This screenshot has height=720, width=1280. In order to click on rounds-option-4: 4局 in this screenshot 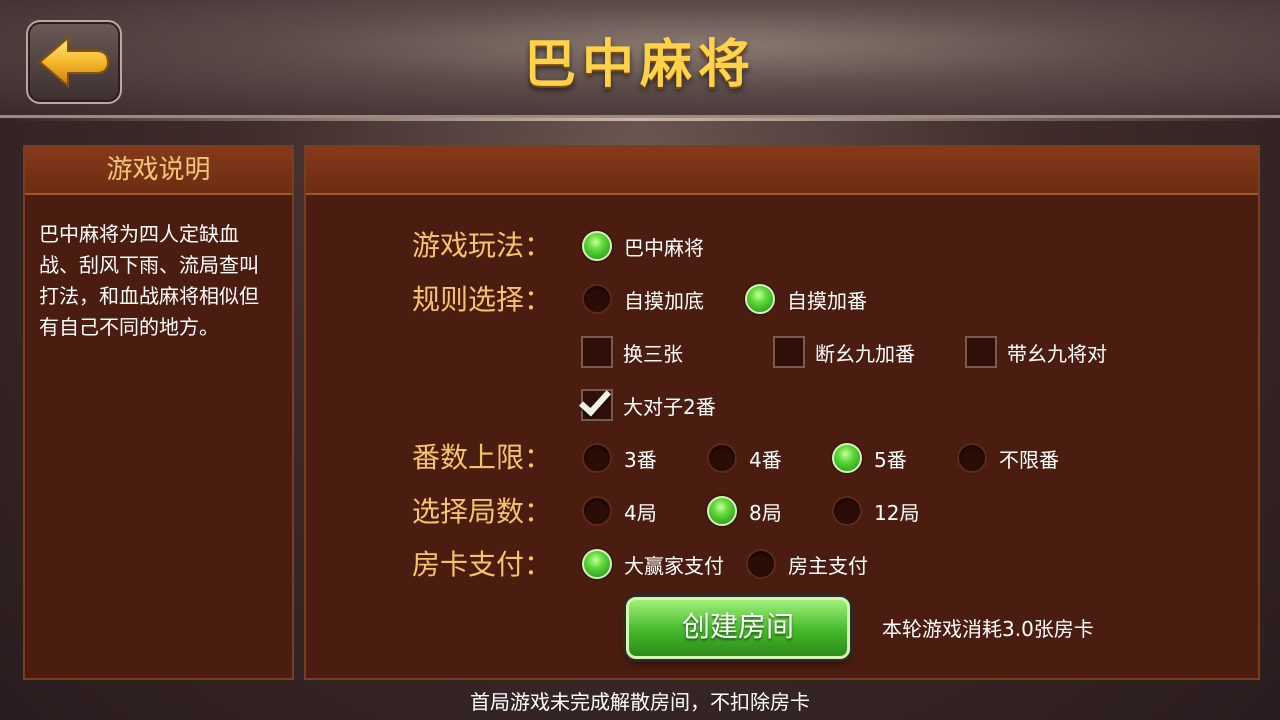, I will do `click(619, 511)`.